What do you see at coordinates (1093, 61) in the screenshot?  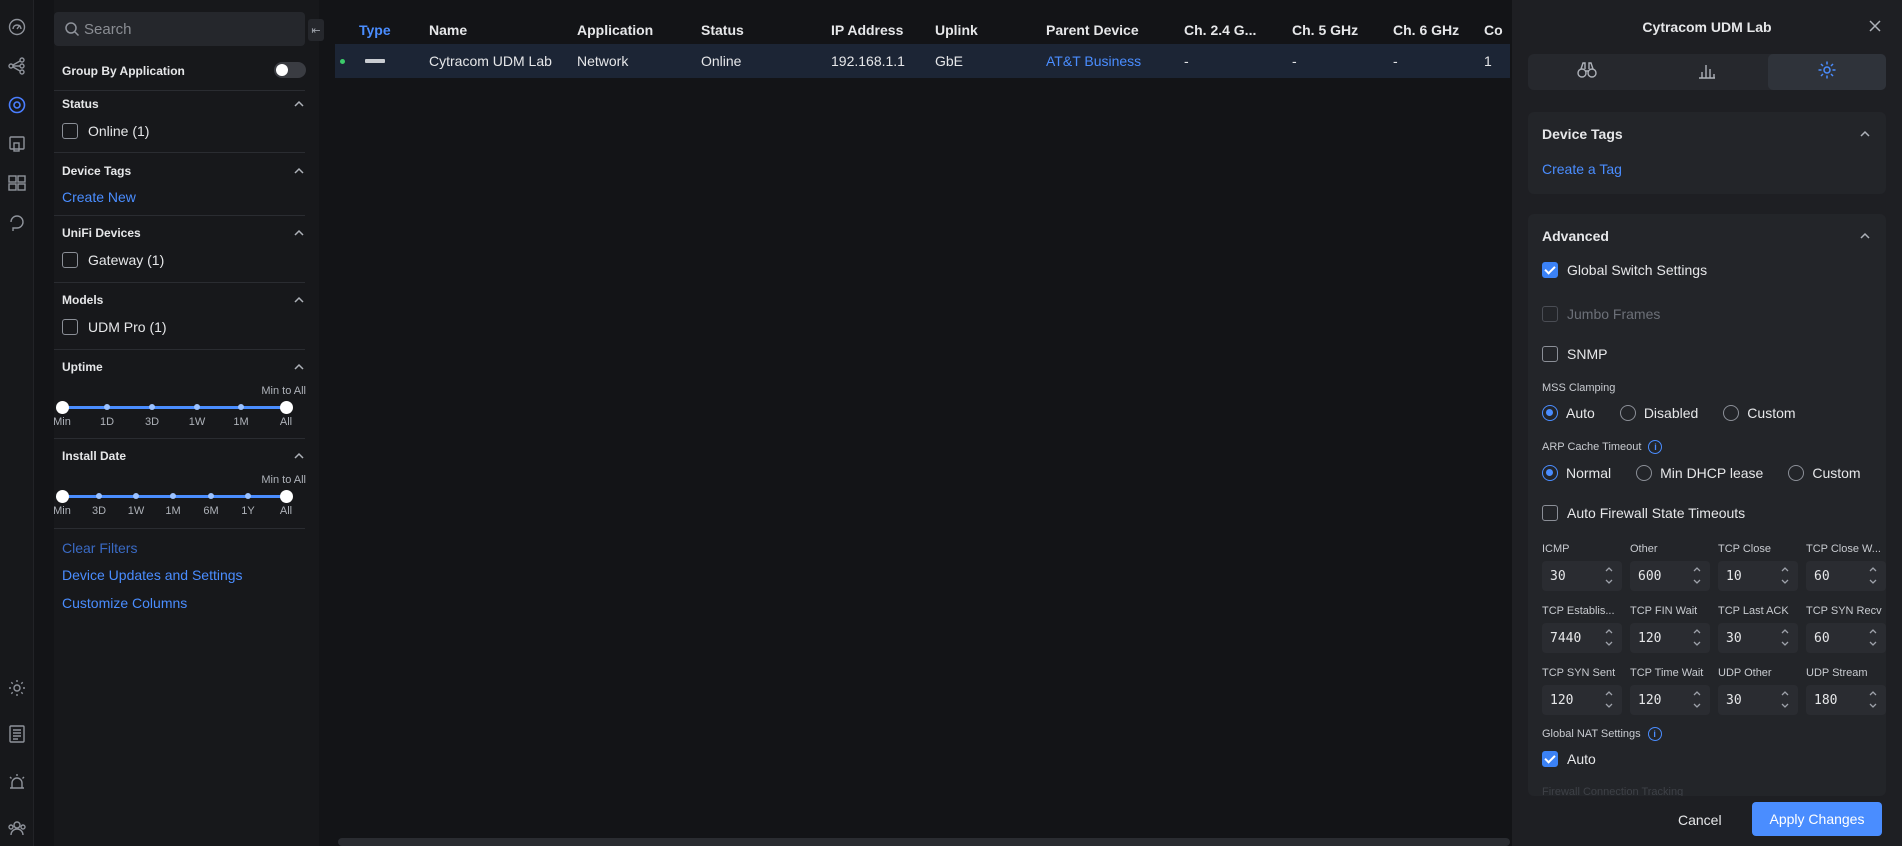 I see `cell-parent-device-link: AT&T Business` at bounding box center [1093, 61].